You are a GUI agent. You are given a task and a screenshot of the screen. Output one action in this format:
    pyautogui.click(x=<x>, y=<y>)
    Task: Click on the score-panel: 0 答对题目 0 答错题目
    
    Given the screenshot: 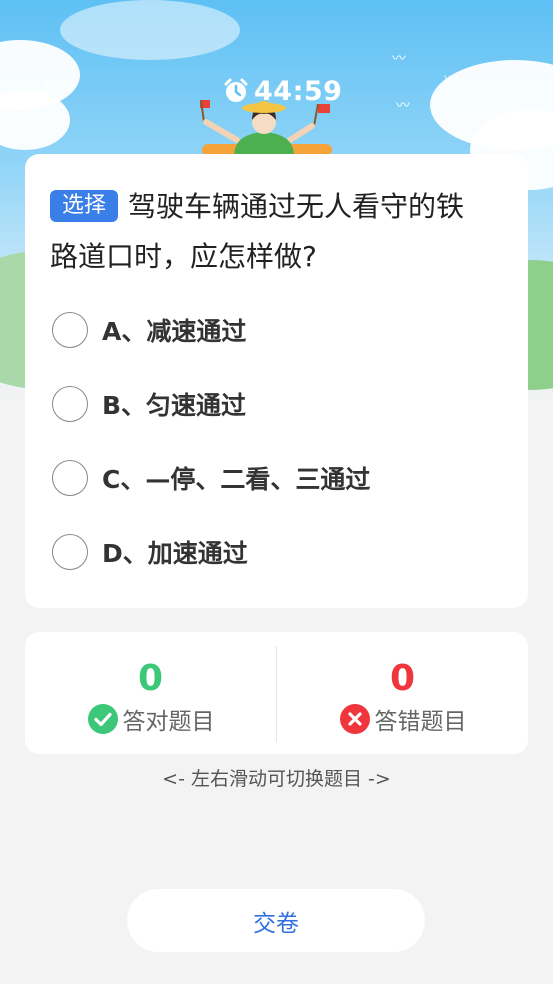 What is the action you would take?
    pyautogui.click(x=276, y=693)
    